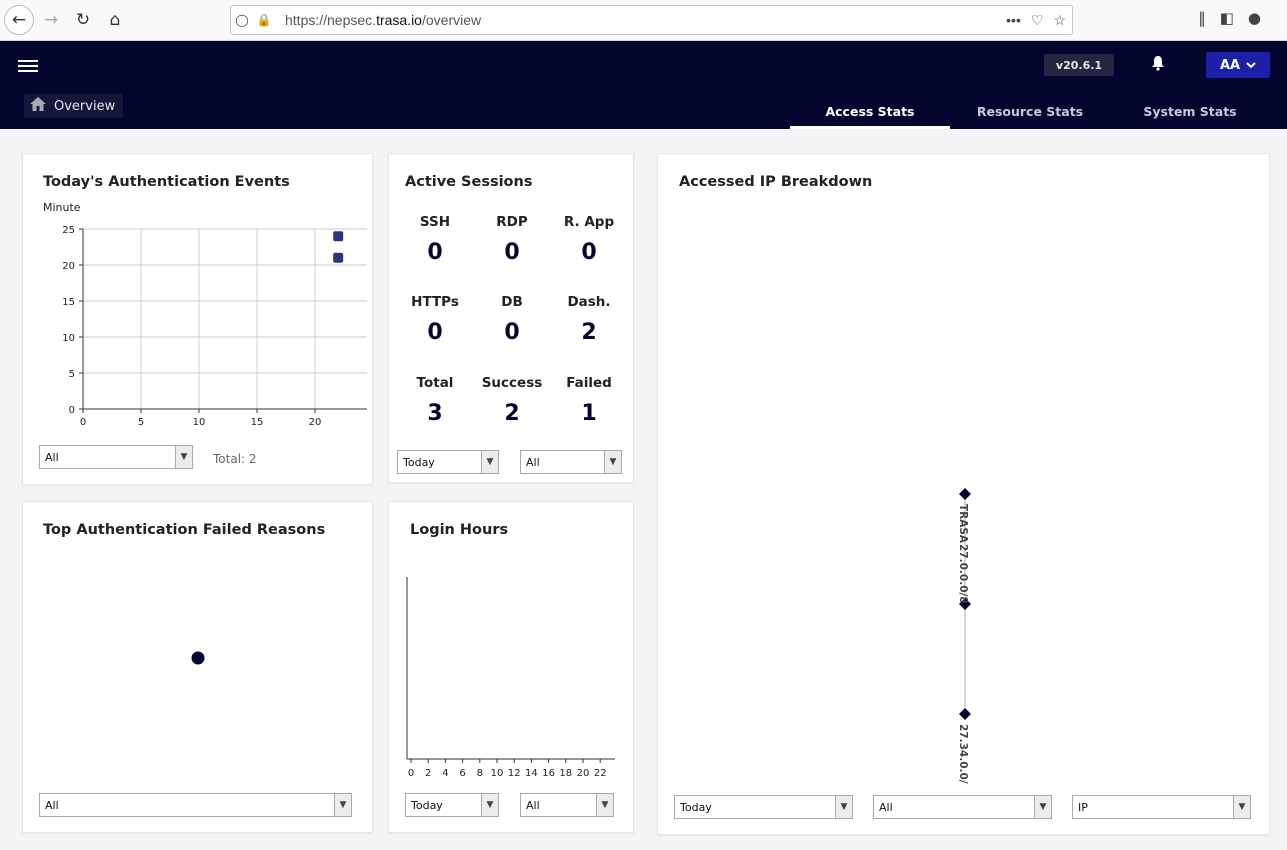 The image size is (1287, 850). What do you see at coordinates (62, 207) in the screenshot?
I see `y-axis-label: Minute` at bounding box center [62, 207].